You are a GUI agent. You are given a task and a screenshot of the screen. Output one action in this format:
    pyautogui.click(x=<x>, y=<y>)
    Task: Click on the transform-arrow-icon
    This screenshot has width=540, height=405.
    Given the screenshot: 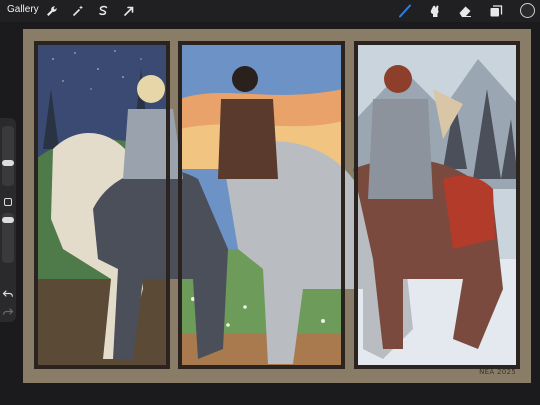 What is the action you would take?
    pyautogui.click(x=129, y=11)
    